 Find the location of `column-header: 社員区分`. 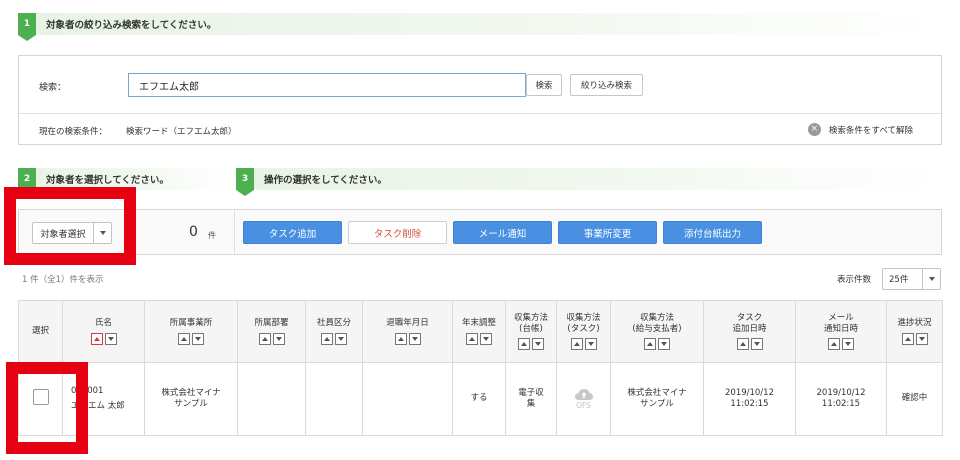

column-header: 社員区分 is located at coordinates (334, 331).